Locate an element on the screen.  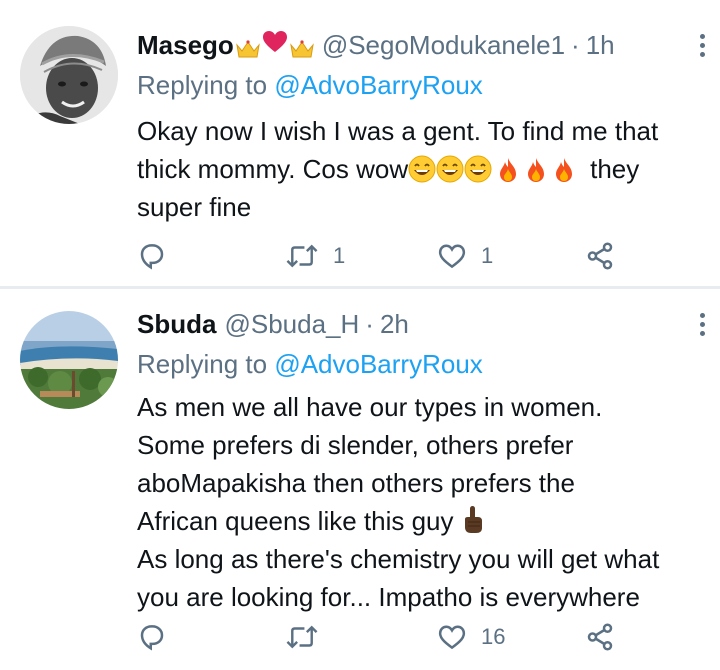
like-count: 1 is located at coordinates (487, 255).